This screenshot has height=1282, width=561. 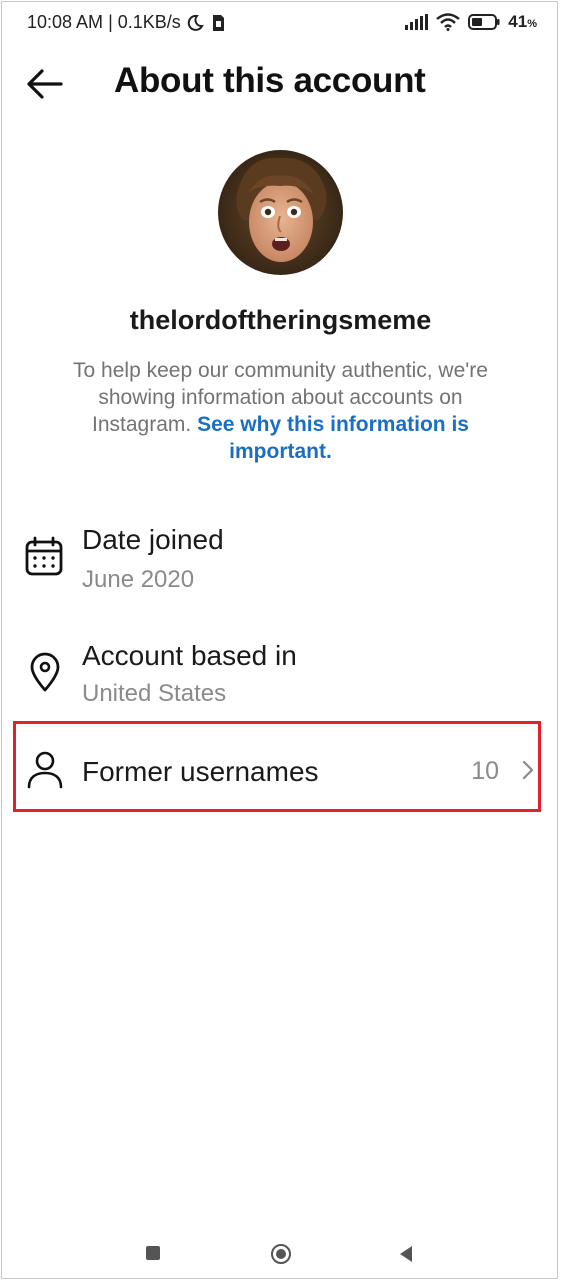 I want to click on header: About this account, so click(x=280, y=83).